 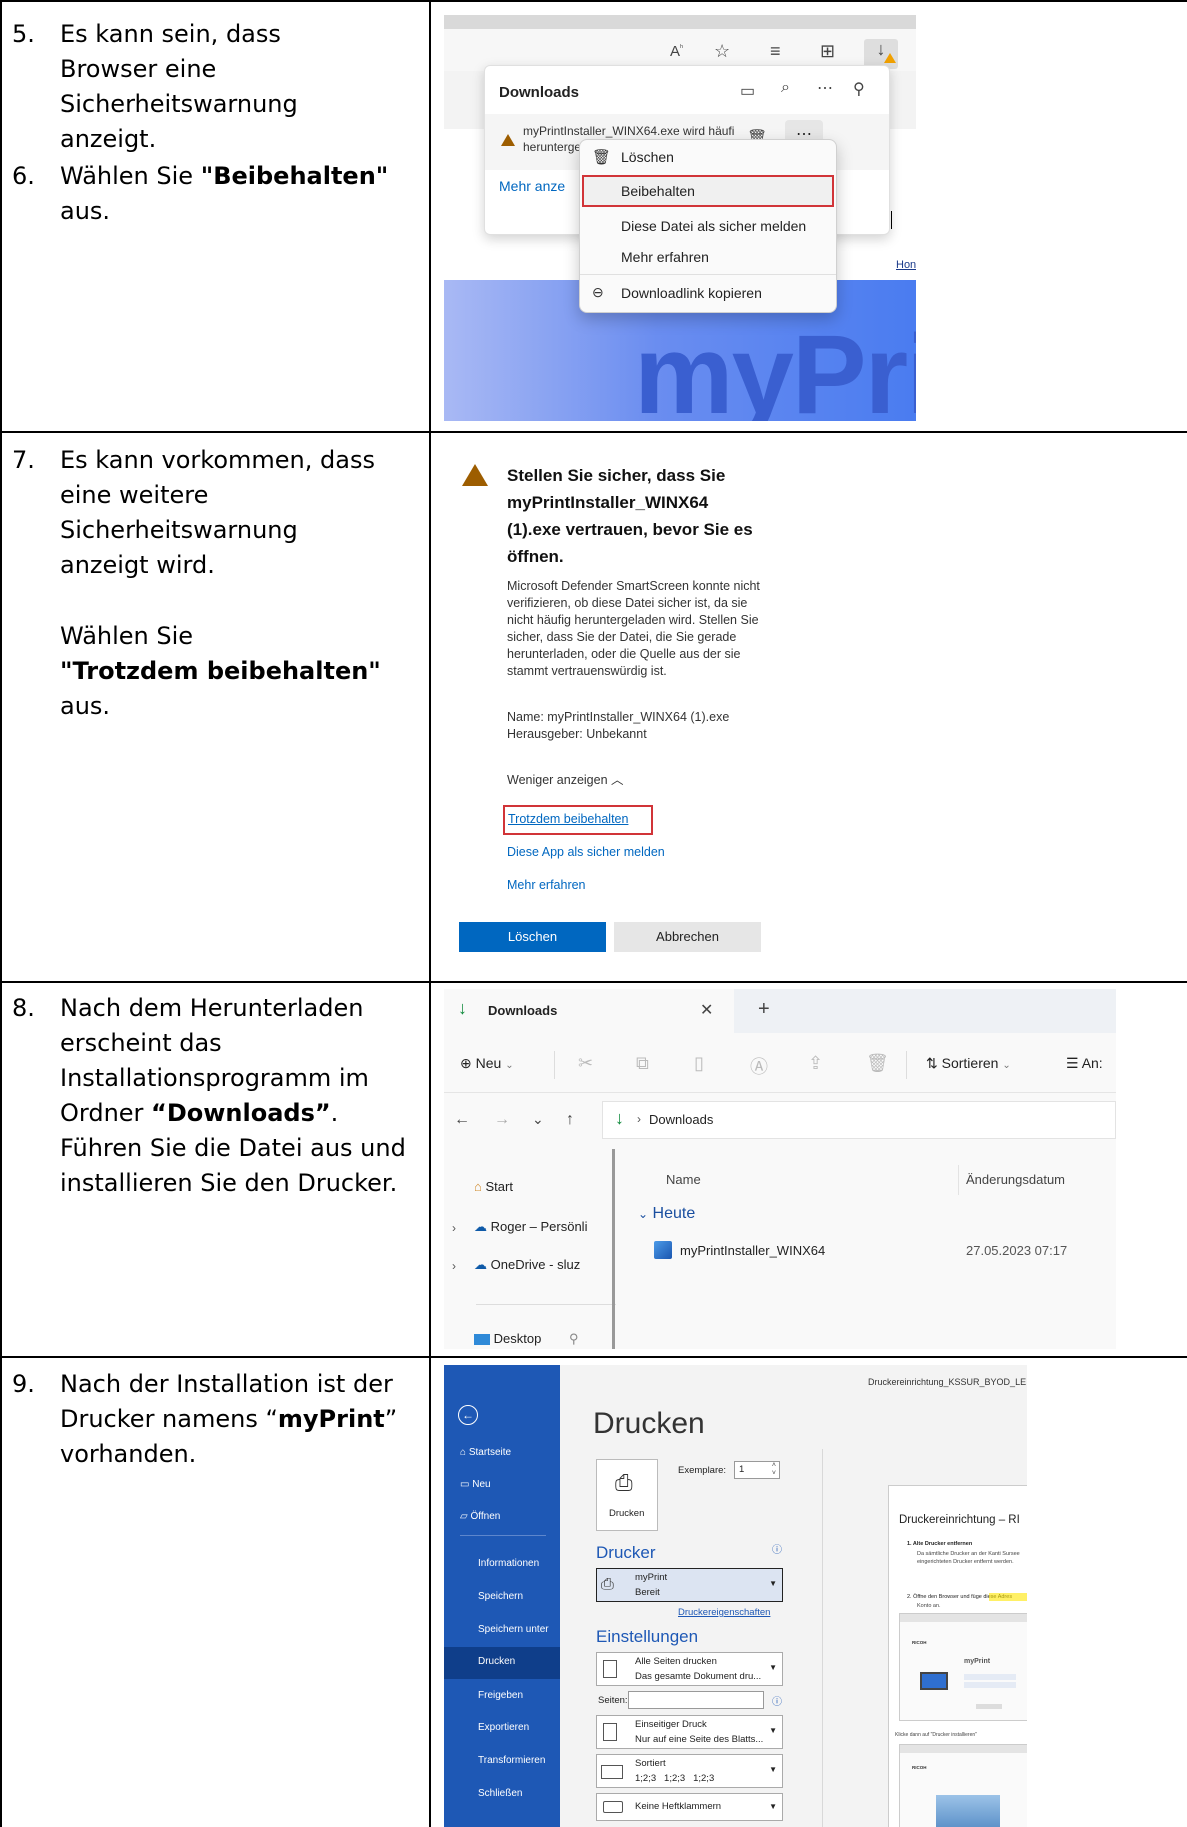 What do you see at coordinates (530, 1227) in the screenshot?
I see `nav-onedrive-personal: ☁ Roger – Persönli` at bounding box center [530, 1227].